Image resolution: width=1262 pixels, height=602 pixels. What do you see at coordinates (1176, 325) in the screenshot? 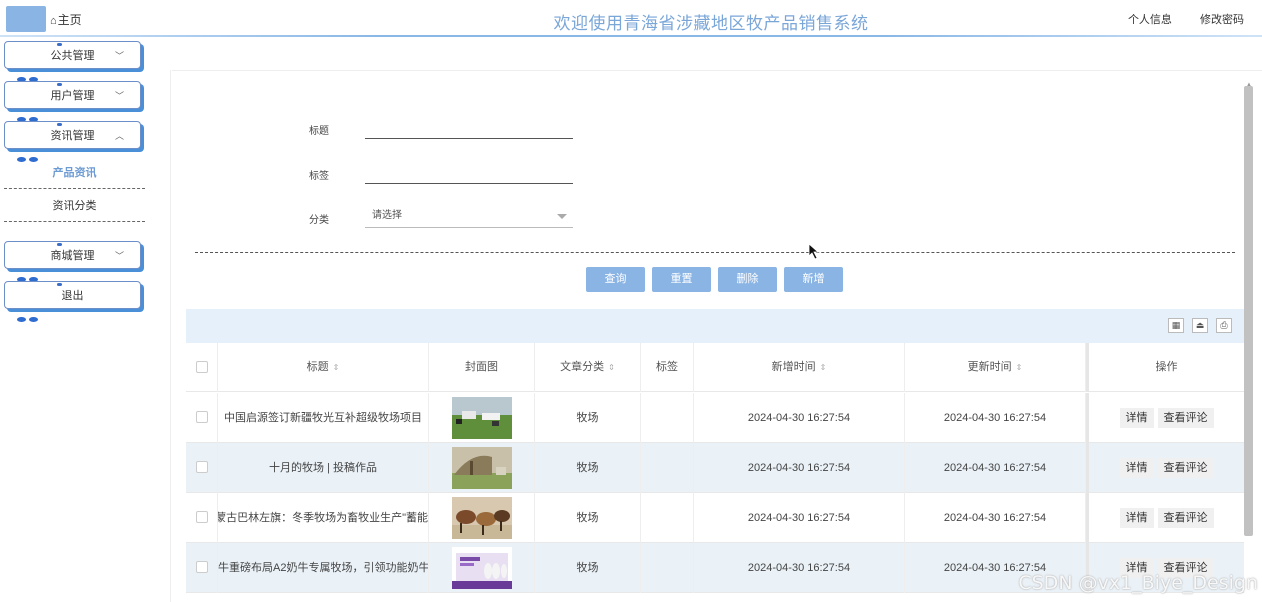
I see `columns-icon: ▦` at bounding box center [1176, 325].